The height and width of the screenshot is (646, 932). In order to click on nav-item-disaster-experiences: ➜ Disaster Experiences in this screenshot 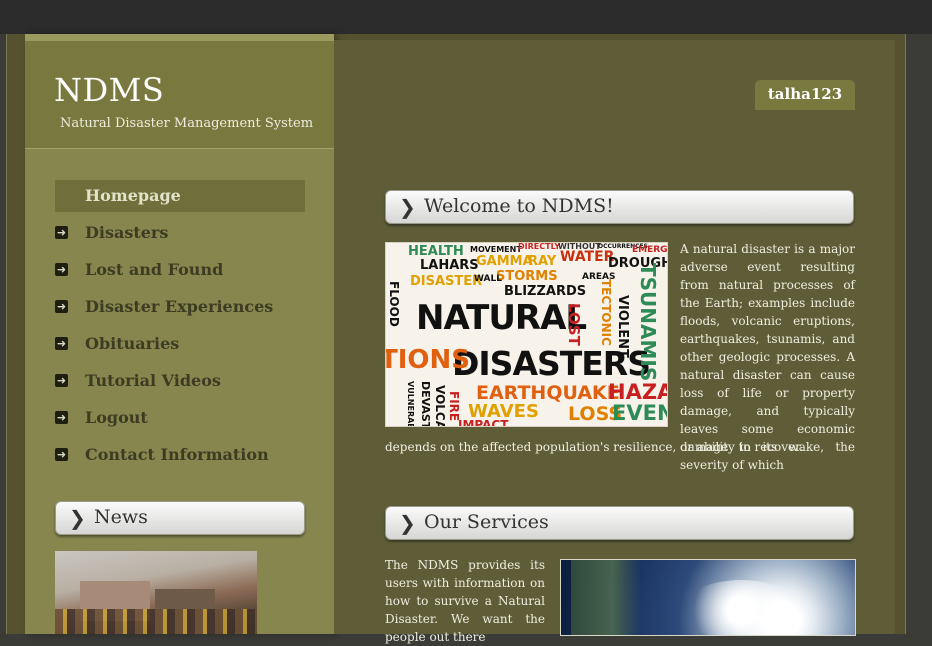, I will do `click(180, 307)`.